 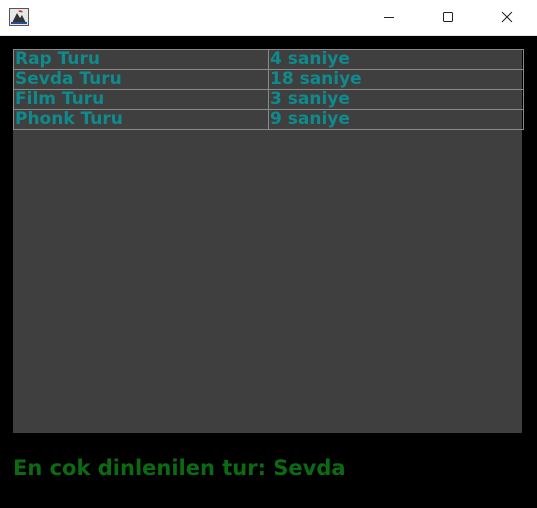 What do you see at coordinates (141, 99) in the screenshot?
I see `genre-cell: Film Turu` at bounding box center [141, 99].